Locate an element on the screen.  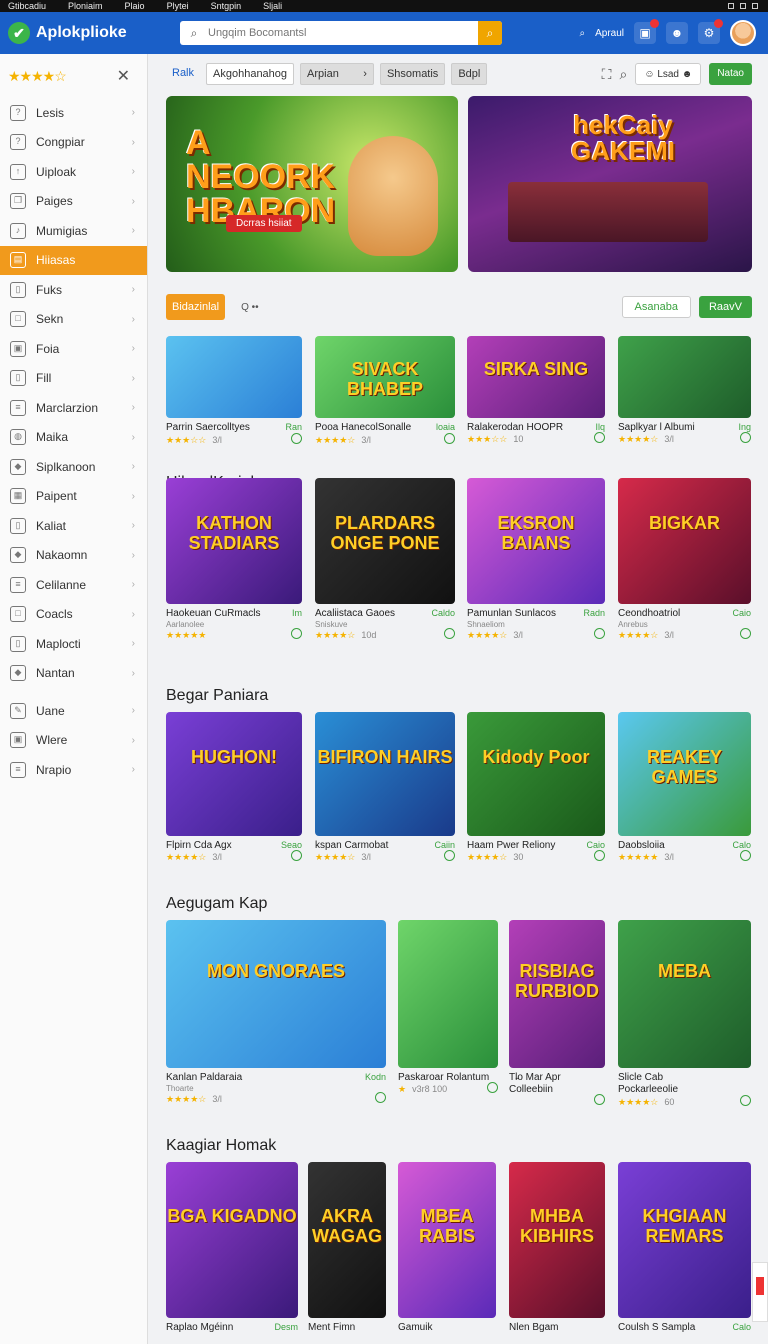
game-card: MHBA KIBHIRS Nlen Bgam is located at coordinates (557, 1247).